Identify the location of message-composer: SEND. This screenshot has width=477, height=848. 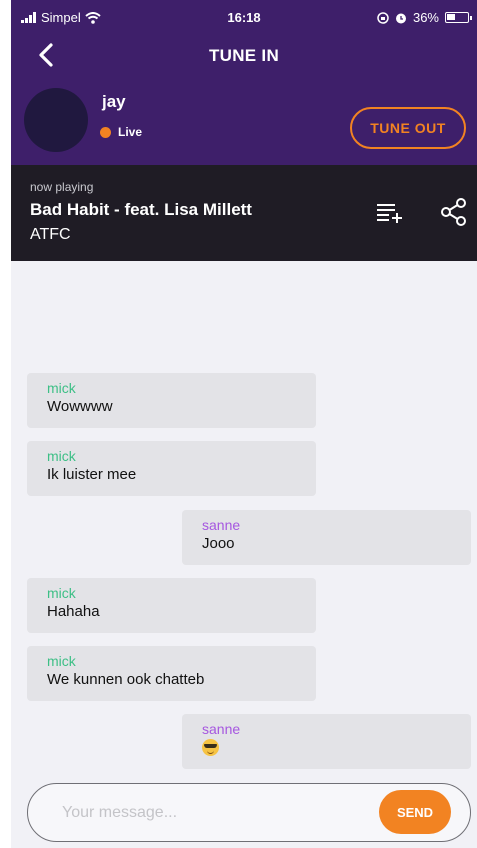
(249, 812).